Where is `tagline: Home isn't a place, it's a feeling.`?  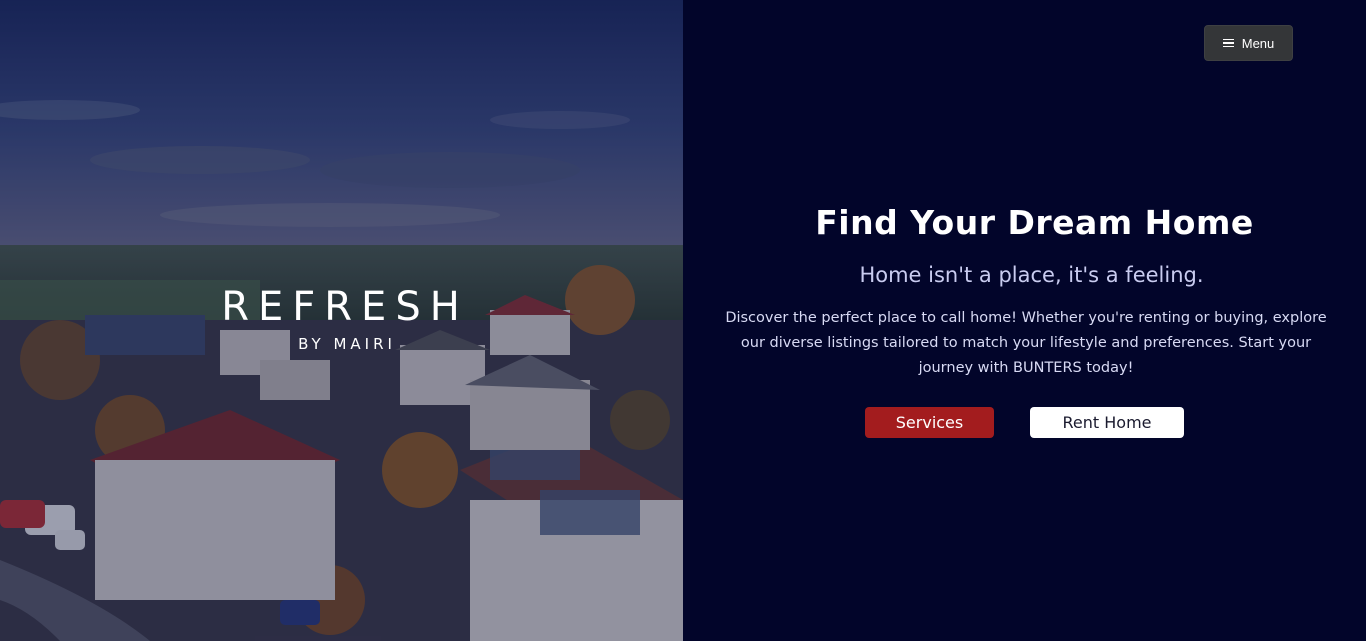 tagline: Home isn't a place, it's a feeling. is located at coordinates (1031, 275).